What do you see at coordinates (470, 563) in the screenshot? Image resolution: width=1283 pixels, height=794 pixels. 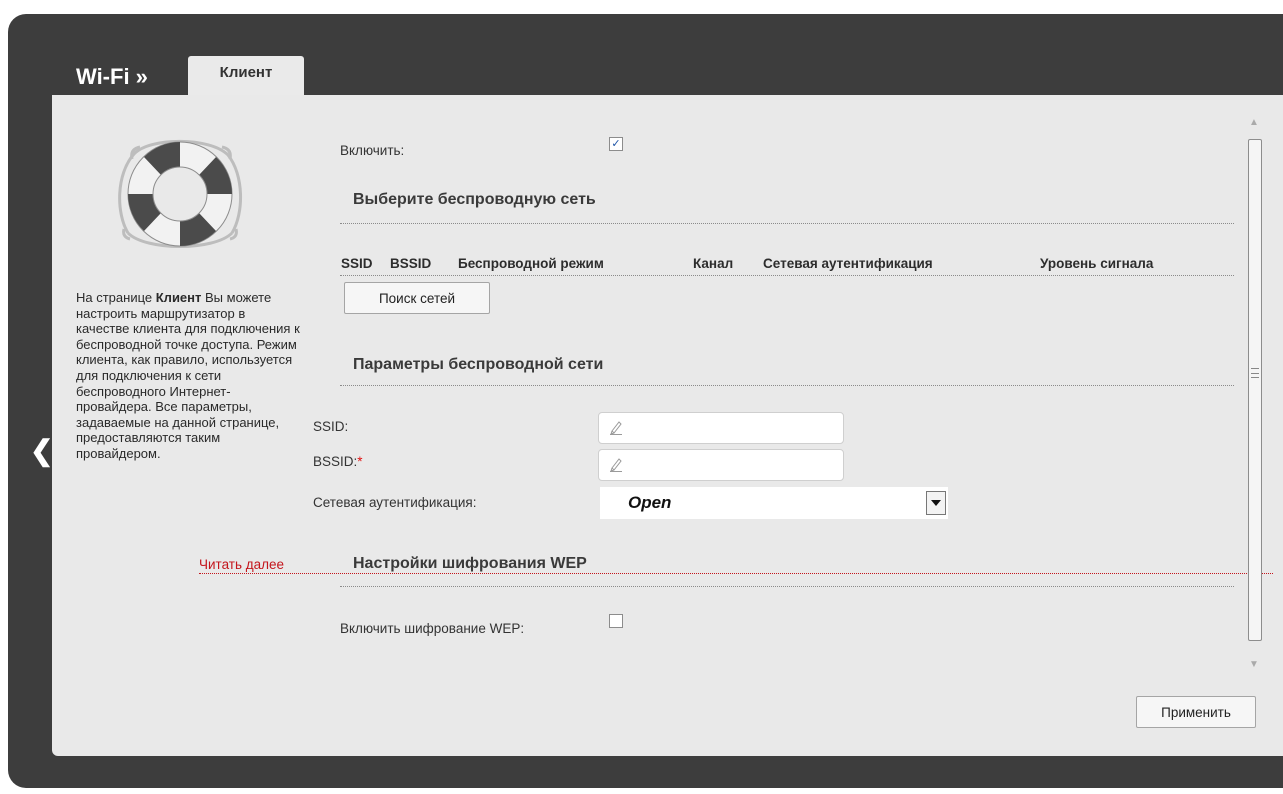 I see `wep-title: Настройки шифрования WEP` at bounding box center [470, 563].